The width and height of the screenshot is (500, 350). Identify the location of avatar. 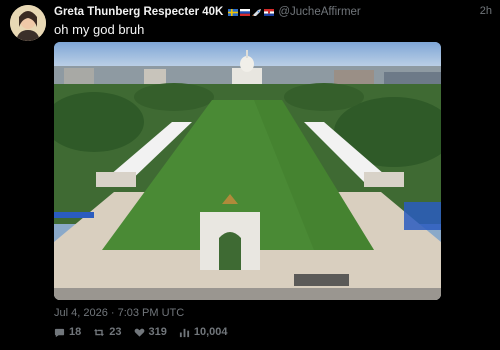
(28, 23).